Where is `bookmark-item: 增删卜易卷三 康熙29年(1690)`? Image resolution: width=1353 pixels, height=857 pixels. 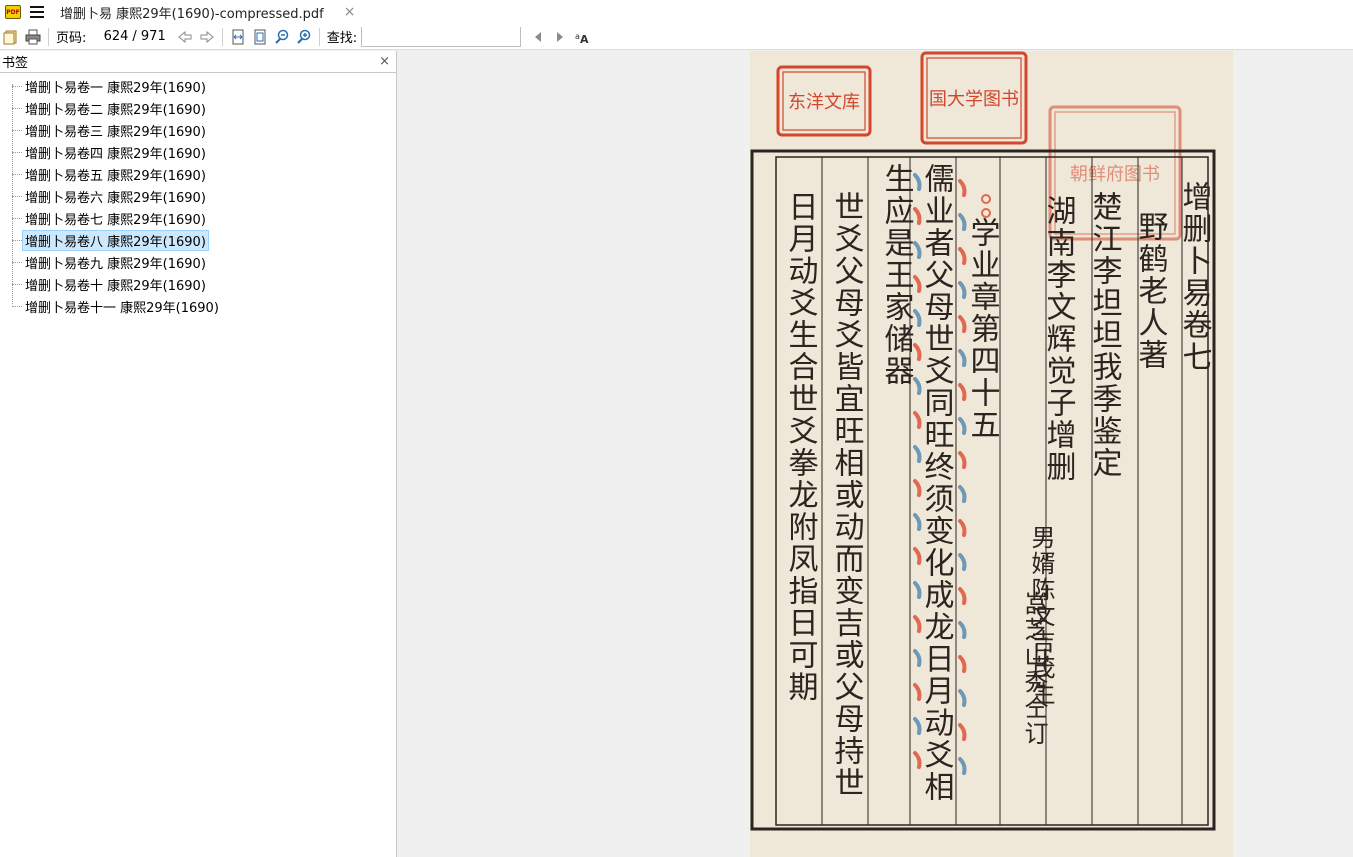 bookmark-item: 增删卜易卷三 康熙29年(1690) is located at coordinates (198, 130).